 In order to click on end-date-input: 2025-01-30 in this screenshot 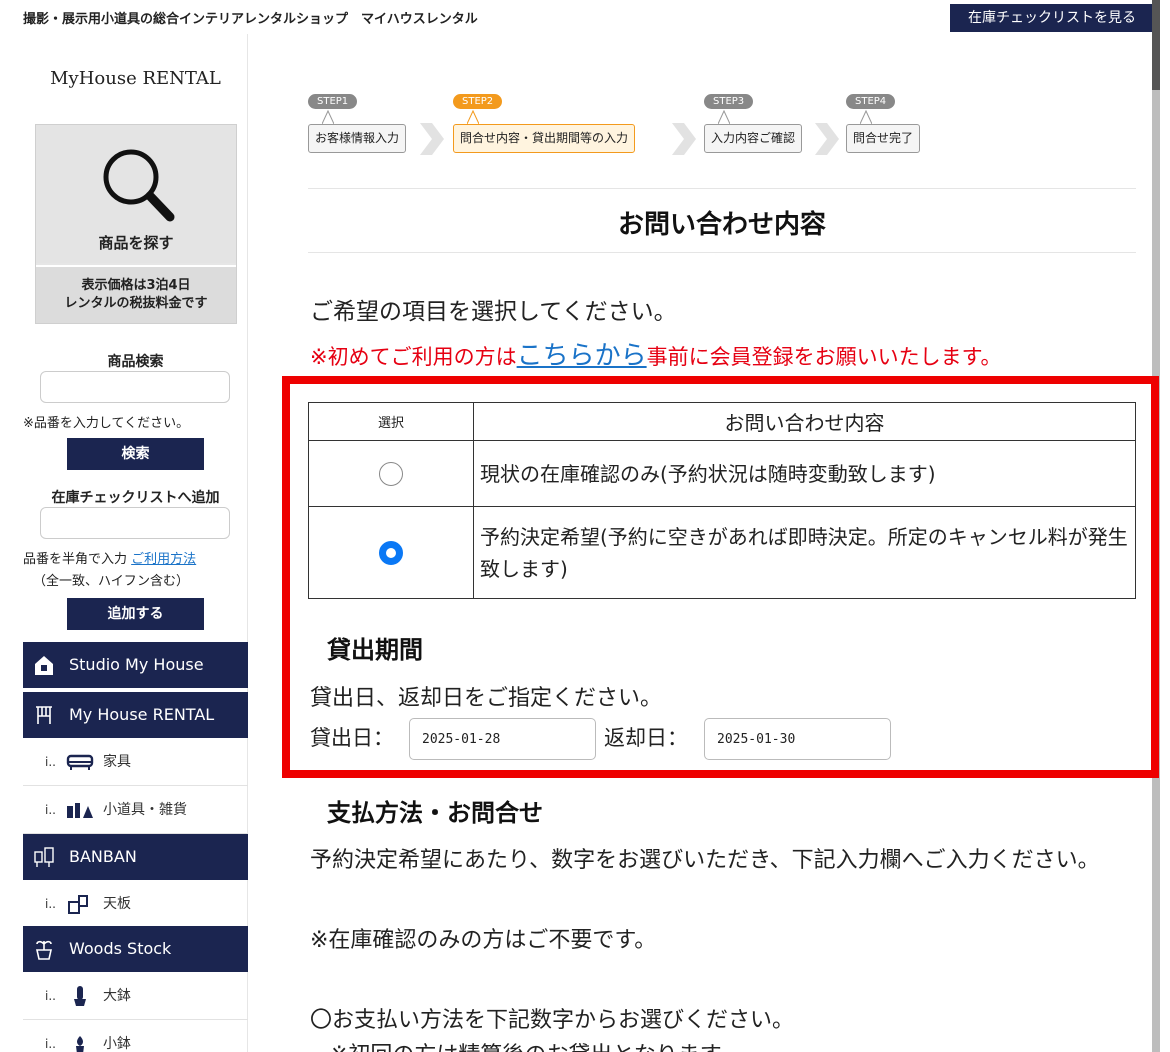, I will do `click(797, 739)`.